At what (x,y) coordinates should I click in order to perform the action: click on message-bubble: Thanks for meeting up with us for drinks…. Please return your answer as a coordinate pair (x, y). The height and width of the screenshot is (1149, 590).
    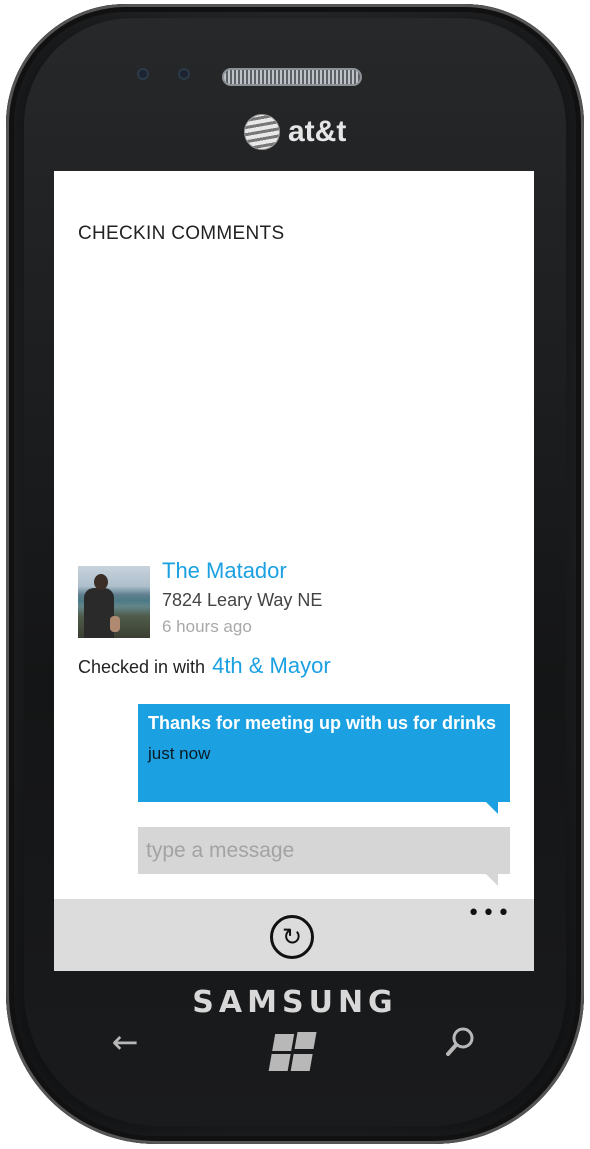
    Looking at the image, I should click on (324, 753).